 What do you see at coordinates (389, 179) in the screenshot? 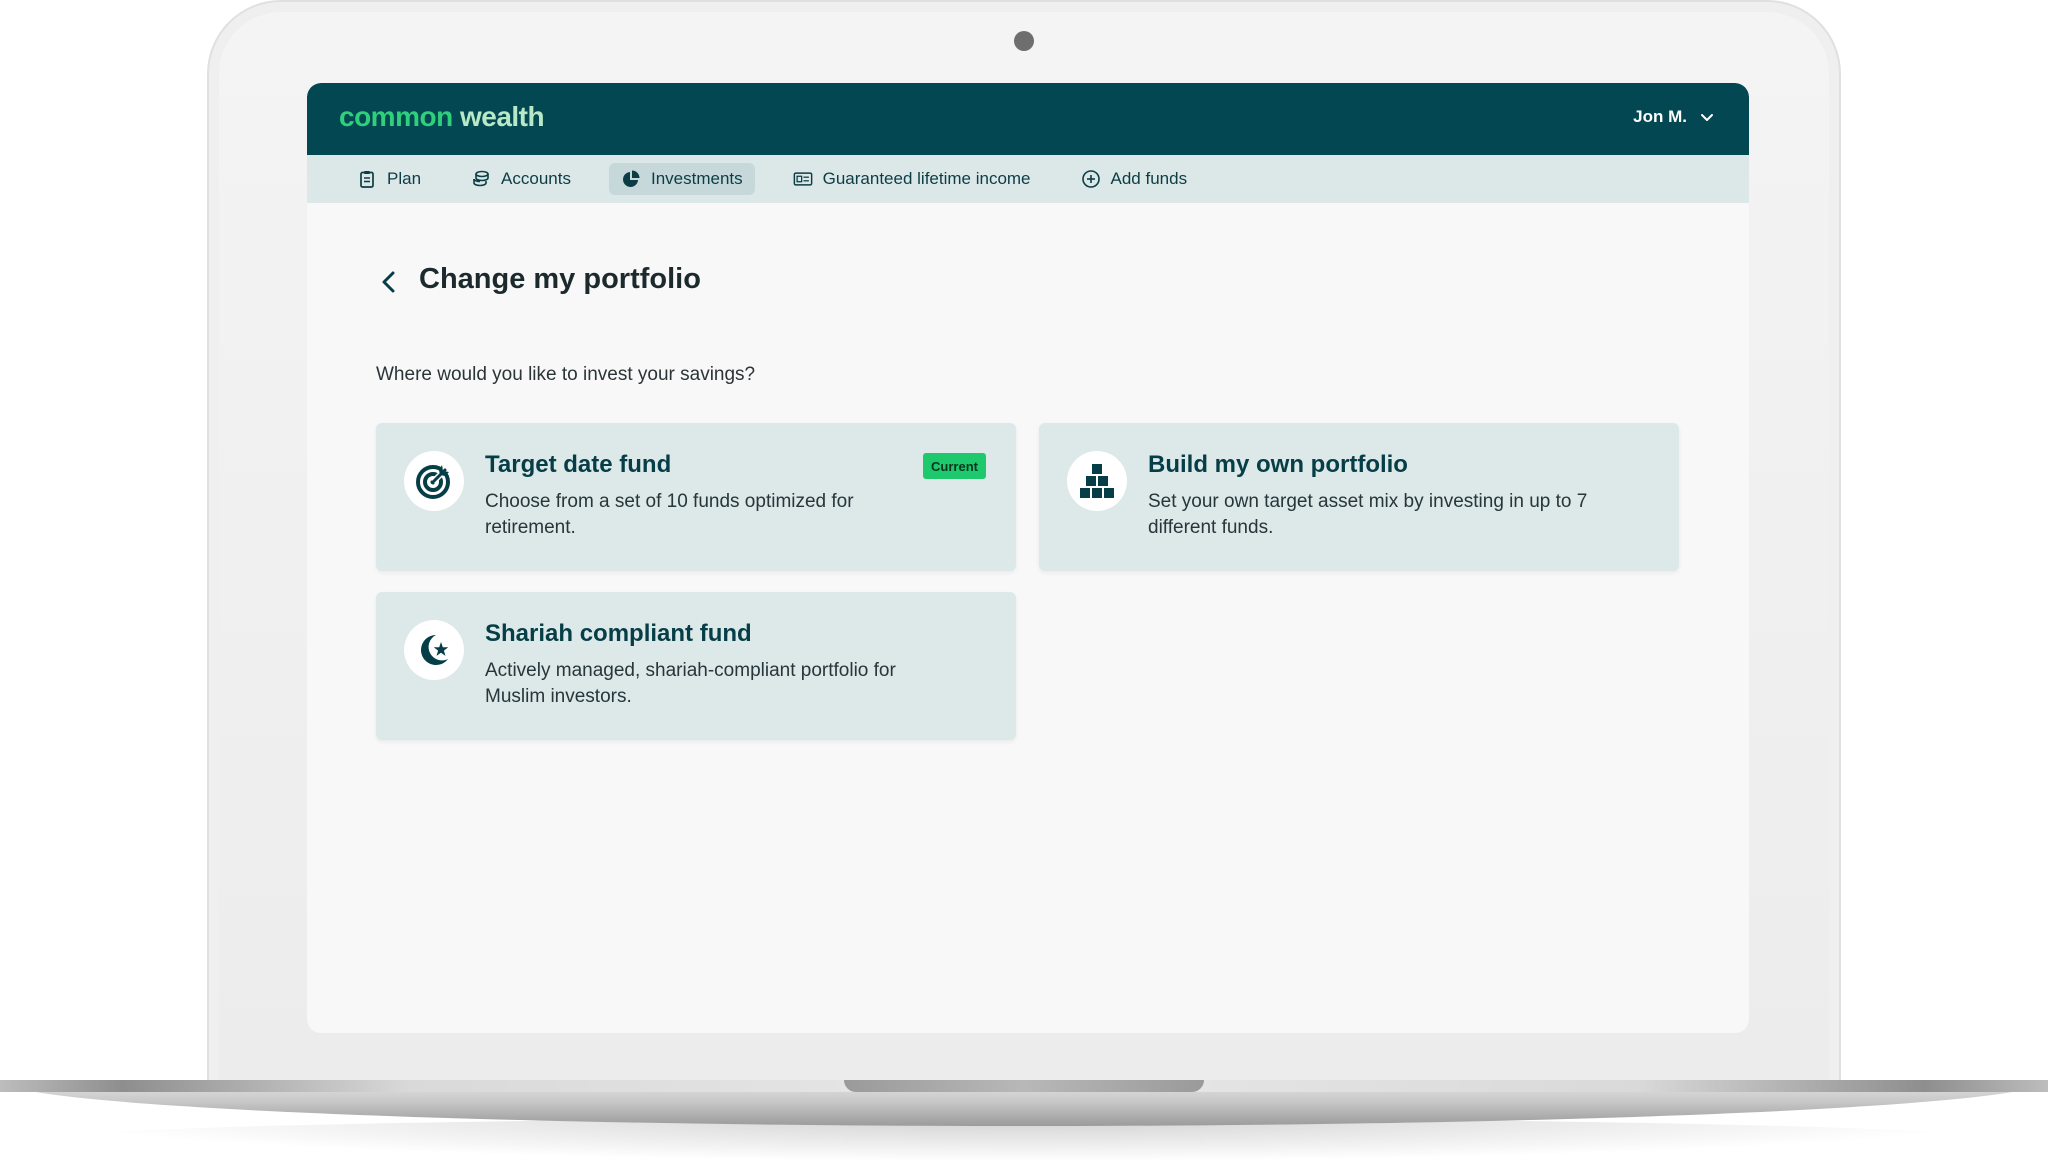
I see `nav-item-plan: Plan` at bounding box center [389, 179].